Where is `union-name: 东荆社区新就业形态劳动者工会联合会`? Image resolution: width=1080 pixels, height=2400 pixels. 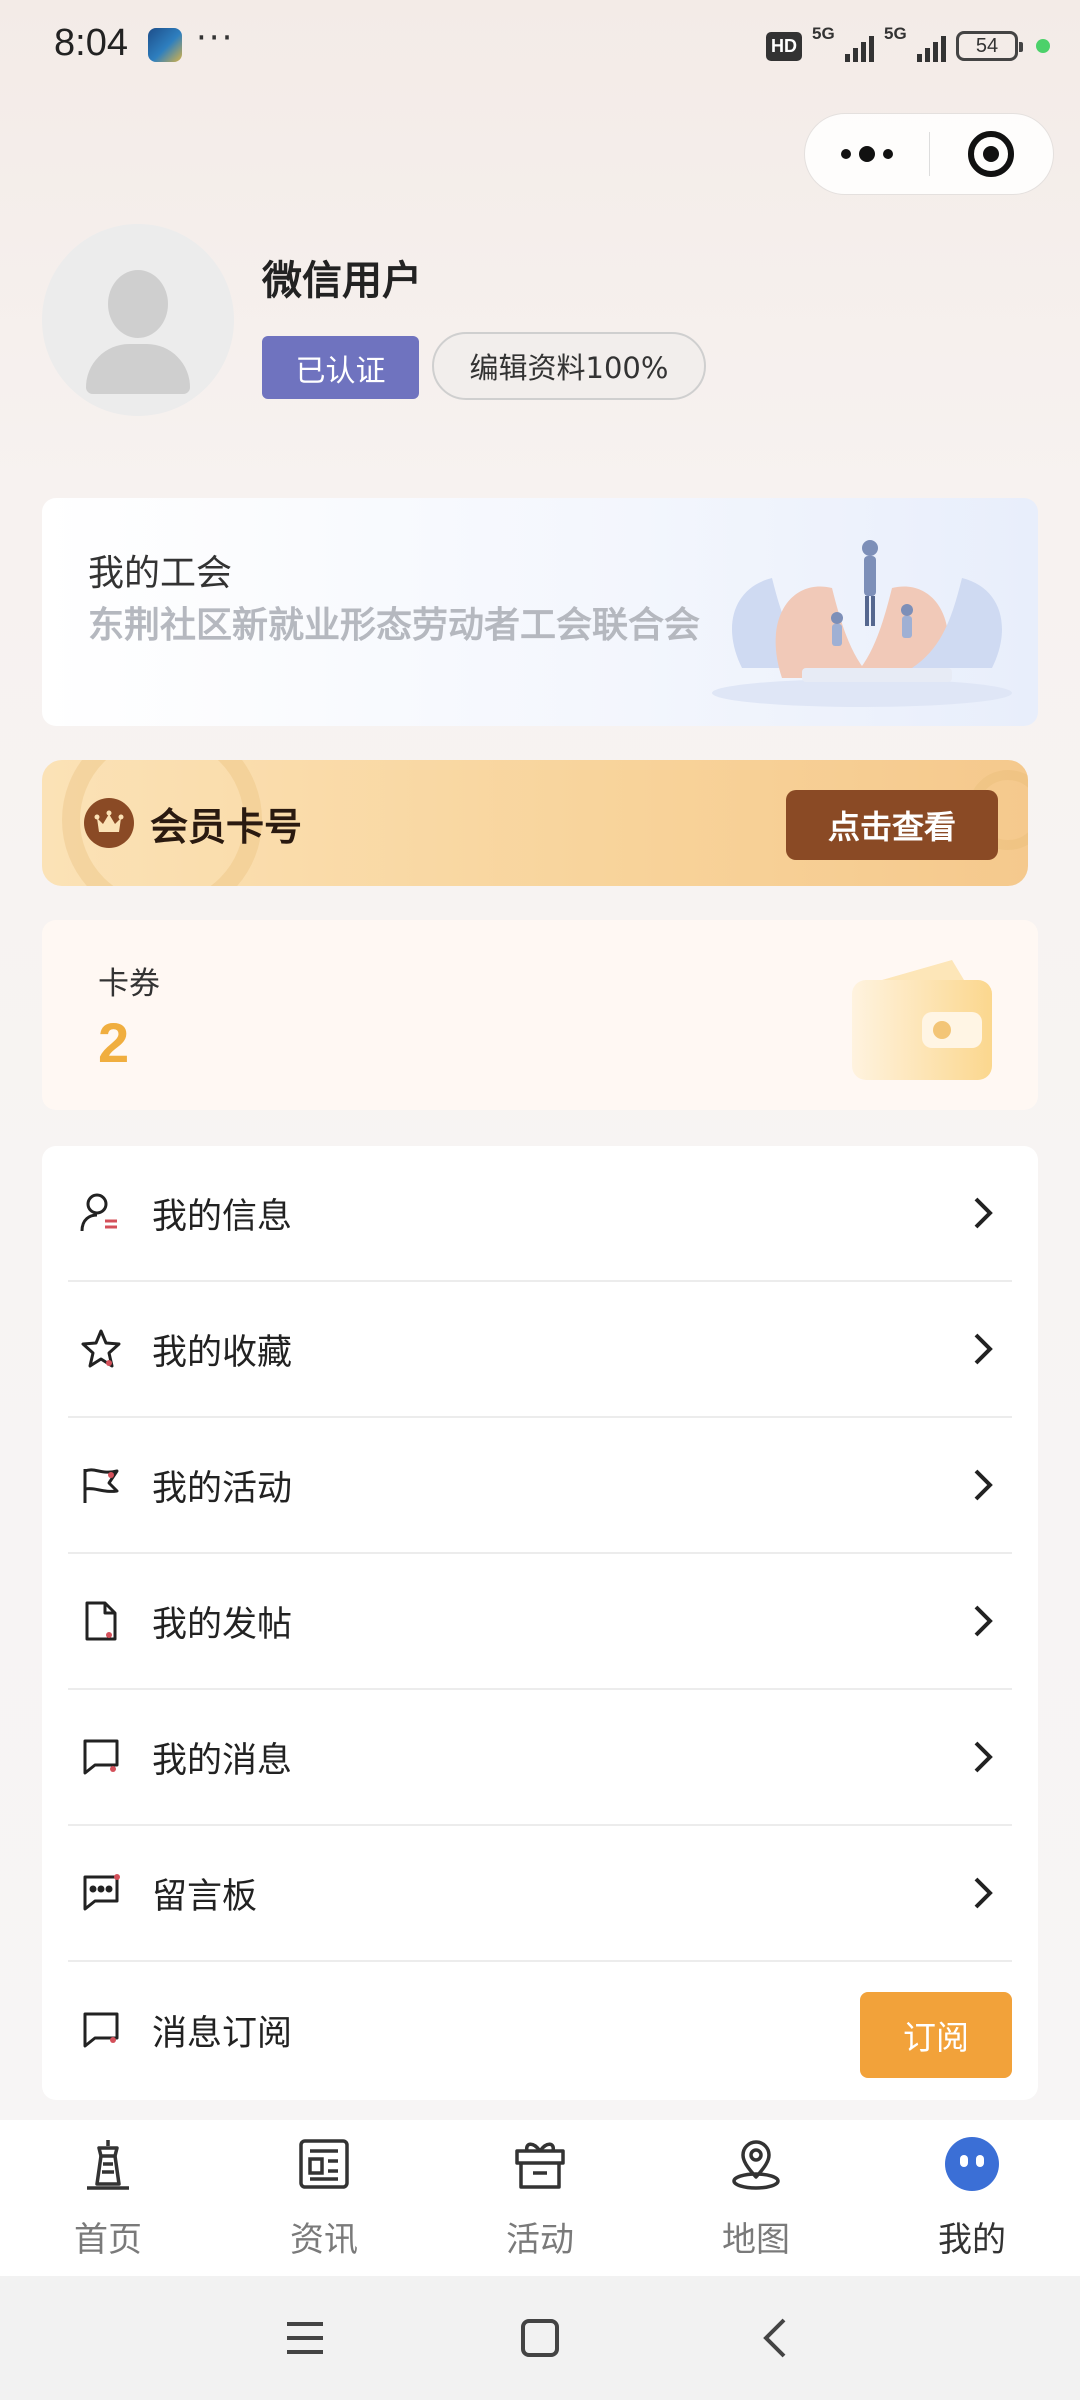 union-name: 东荆社区新就业形态劳动者工会联合会 is located at coordinates (394, 625).